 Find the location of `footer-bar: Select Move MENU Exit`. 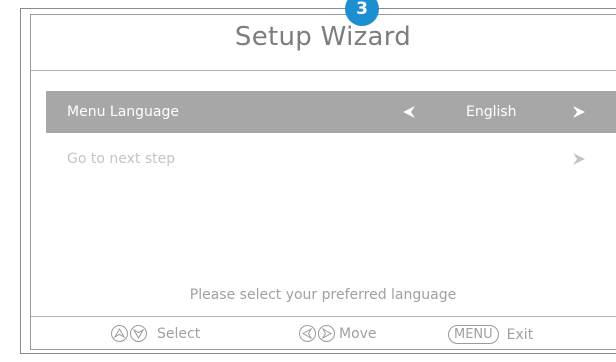

footer-bar: Select Move MENU Exit is located at coordinates (323, 334).